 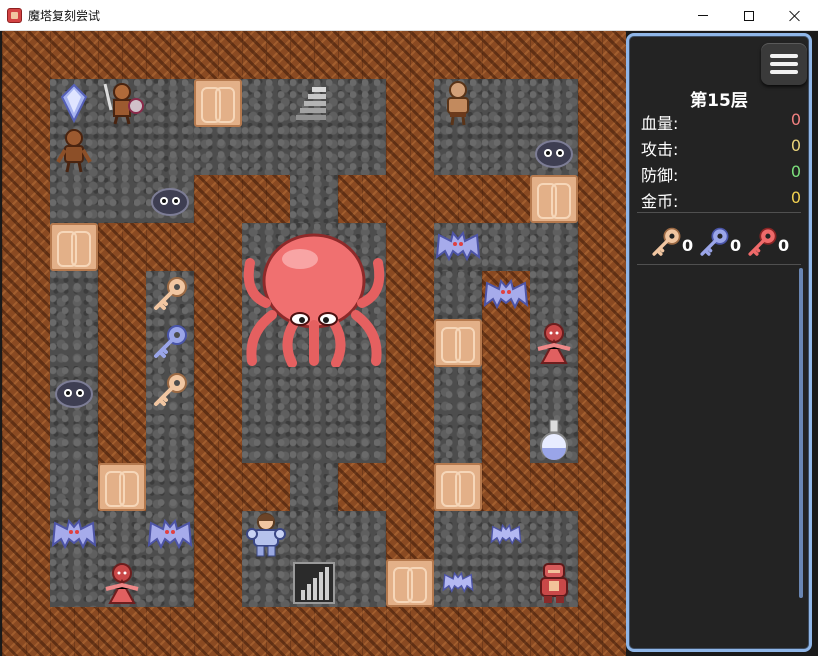 I want to click on hp-label: 血量:, so click(x=660, y=123).